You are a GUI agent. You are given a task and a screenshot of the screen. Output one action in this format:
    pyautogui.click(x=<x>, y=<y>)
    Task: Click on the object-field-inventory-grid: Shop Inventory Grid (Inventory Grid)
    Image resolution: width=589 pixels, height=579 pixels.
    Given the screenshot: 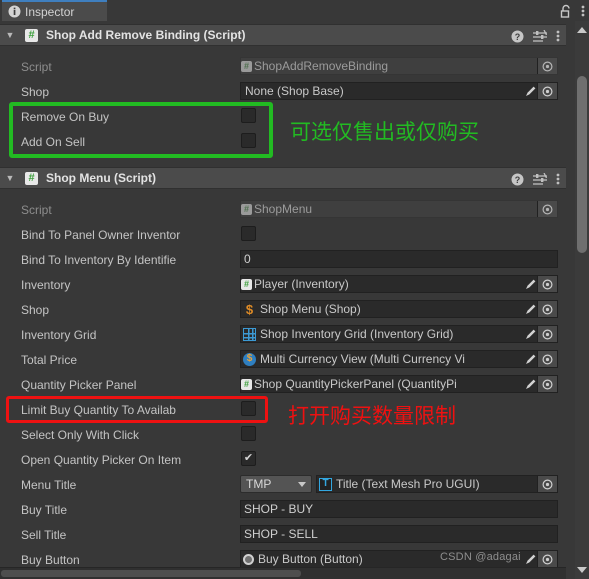 What is the action you would take?
    pyautogui.click(x=399, y=334)
    